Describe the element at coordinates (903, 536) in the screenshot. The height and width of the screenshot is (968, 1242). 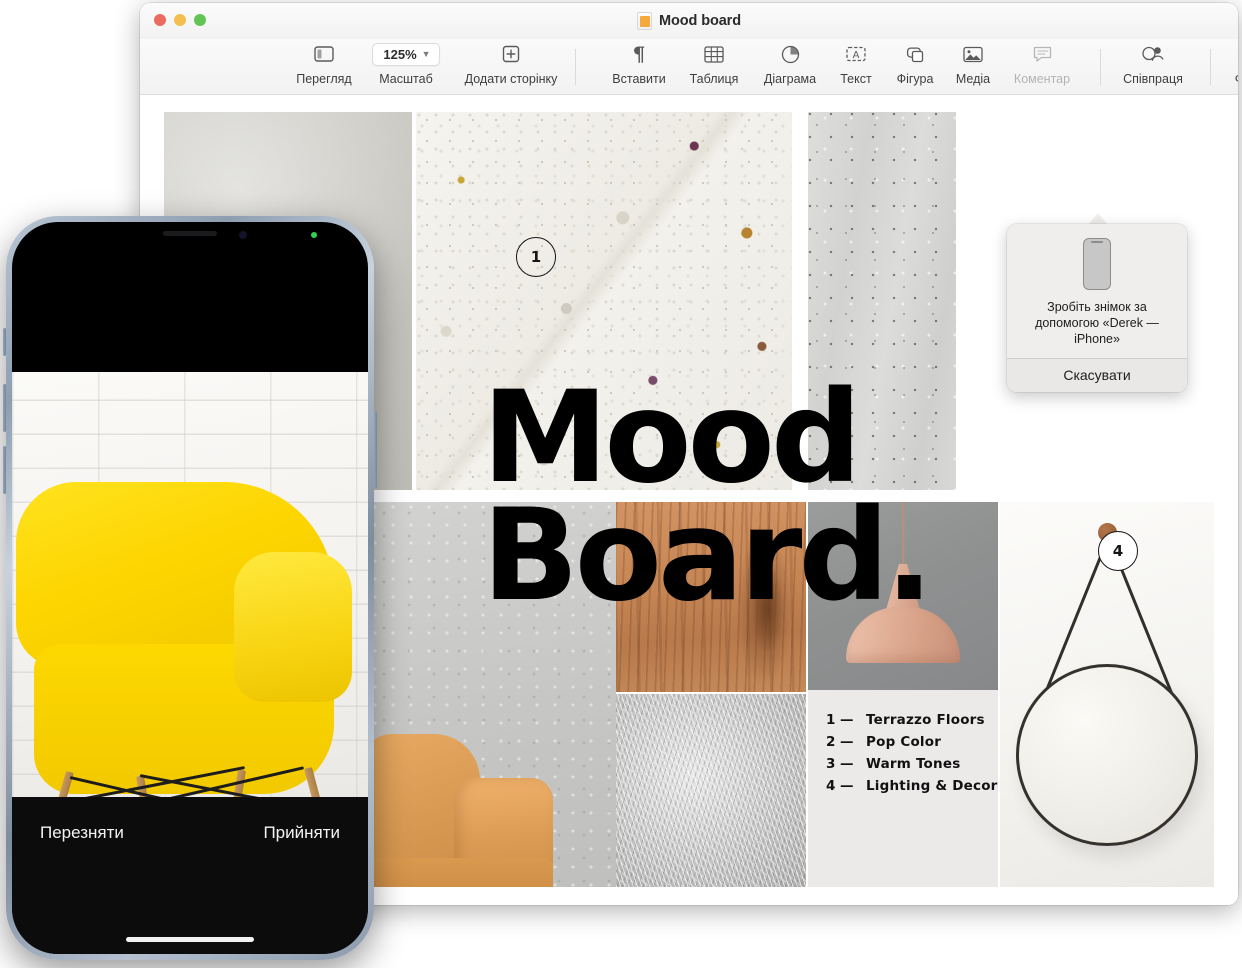
I see `lamp-cord` at that location.